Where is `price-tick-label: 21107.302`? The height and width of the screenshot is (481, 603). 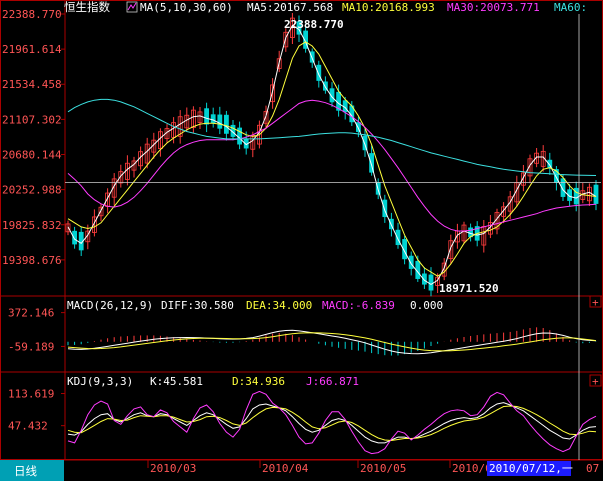
price-tick-label: 21107.302 is located at coordinates (32, 119).